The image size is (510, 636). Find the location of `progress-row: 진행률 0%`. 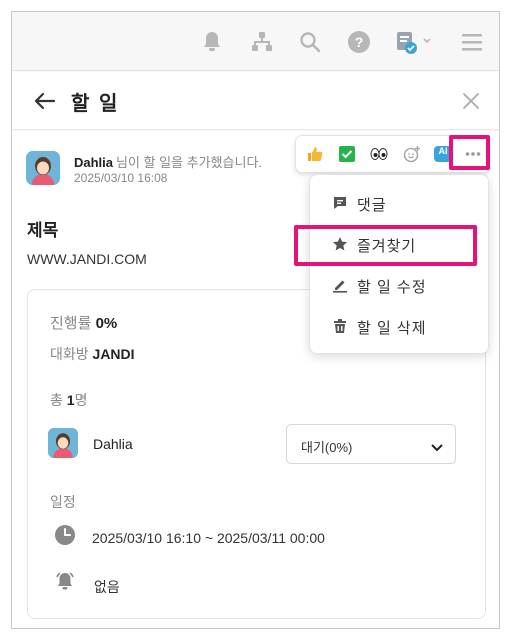

progress-row: 진행률 0% is located at coordinates (83, 322).